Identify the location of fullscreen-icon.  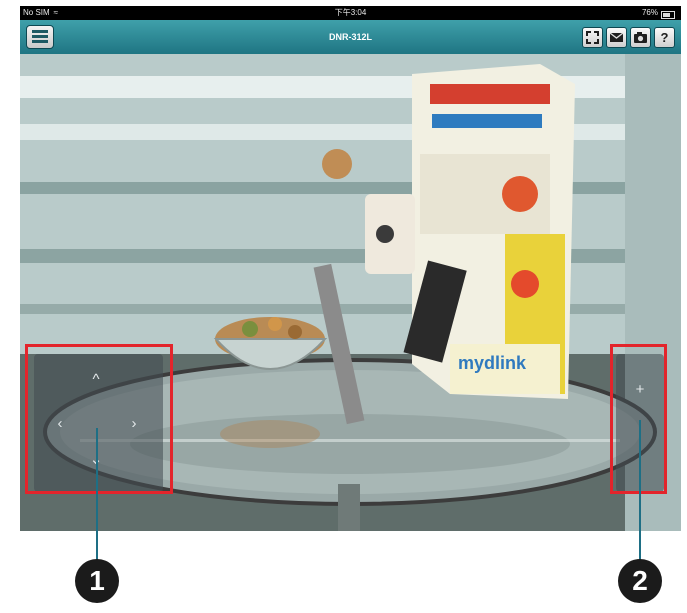
(592, 37).